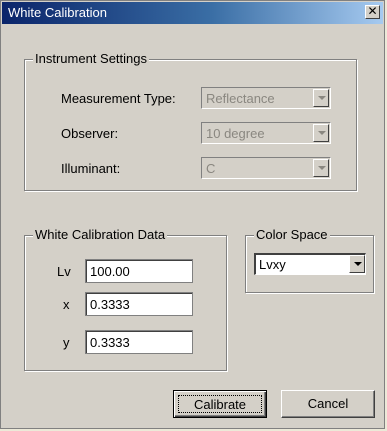  I want to click on measurement-type-select: Reflectance, so click(266, 98).